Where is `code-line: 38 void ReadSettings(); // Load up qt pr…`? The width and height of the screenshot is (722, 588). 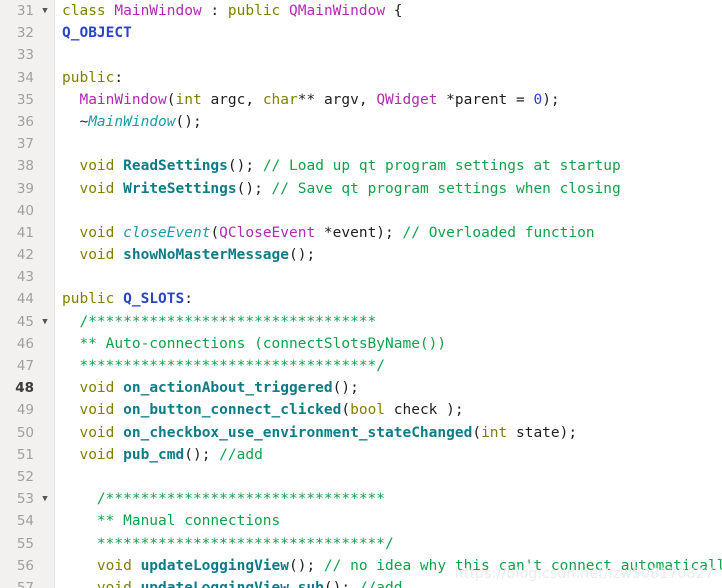
code-line: 38 void ReadSettings(); // Load up qt pr… is located at coordinates (361, 166).